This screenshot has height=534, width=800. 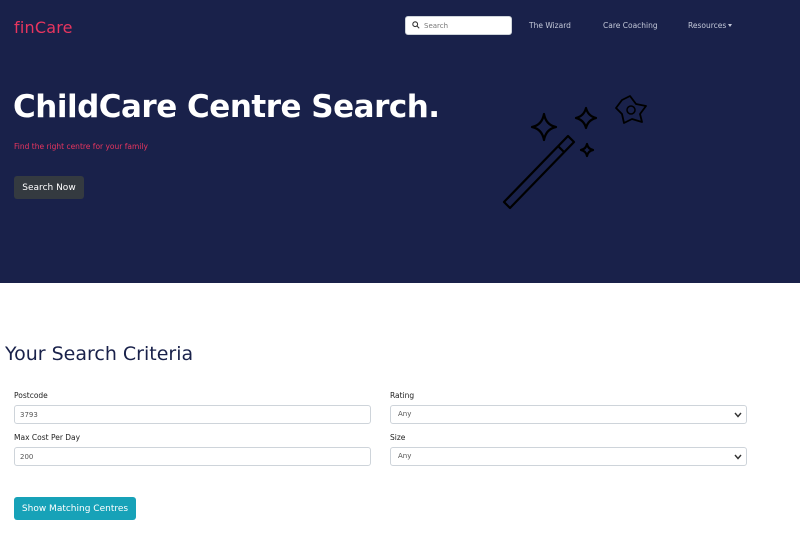 I want to click on show-matching-centres-button: Show Matching Centres, so click(x=75, y=508).